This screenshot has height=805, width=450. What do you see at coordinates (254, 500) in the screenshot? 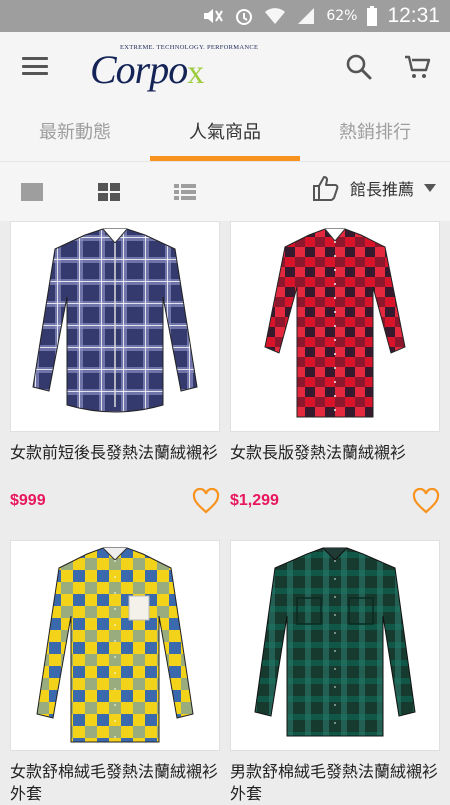
I see `product-price: $1,299` at bounding box center [254, 500].